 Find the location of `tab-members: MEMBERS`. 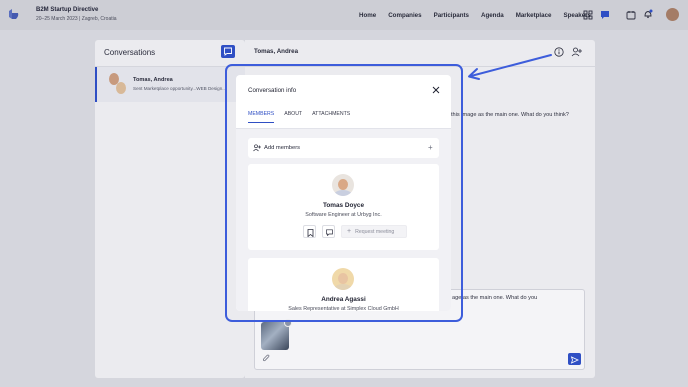

tab-members: MEMBERS is located at coordinates (261, 117).